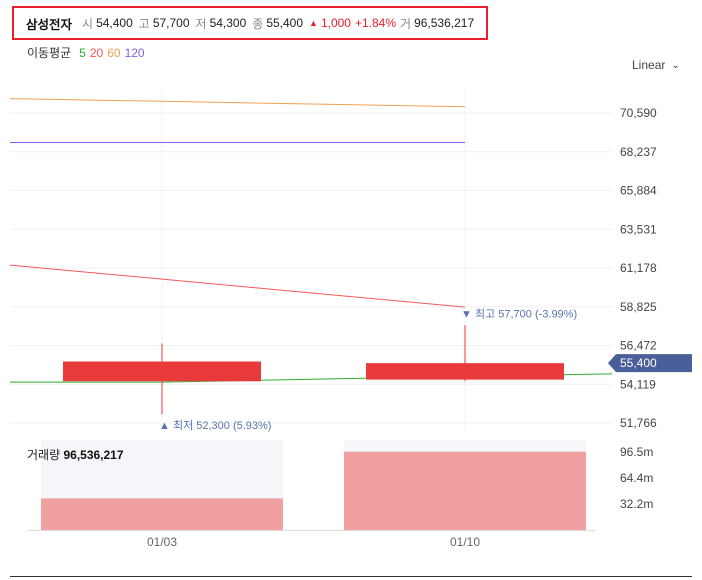 The height and width of the screenshot is (580, 702). Describe the element at coordinates (465, 542) in the screenshot. I see `x-tick-label: 01/10` at that location.